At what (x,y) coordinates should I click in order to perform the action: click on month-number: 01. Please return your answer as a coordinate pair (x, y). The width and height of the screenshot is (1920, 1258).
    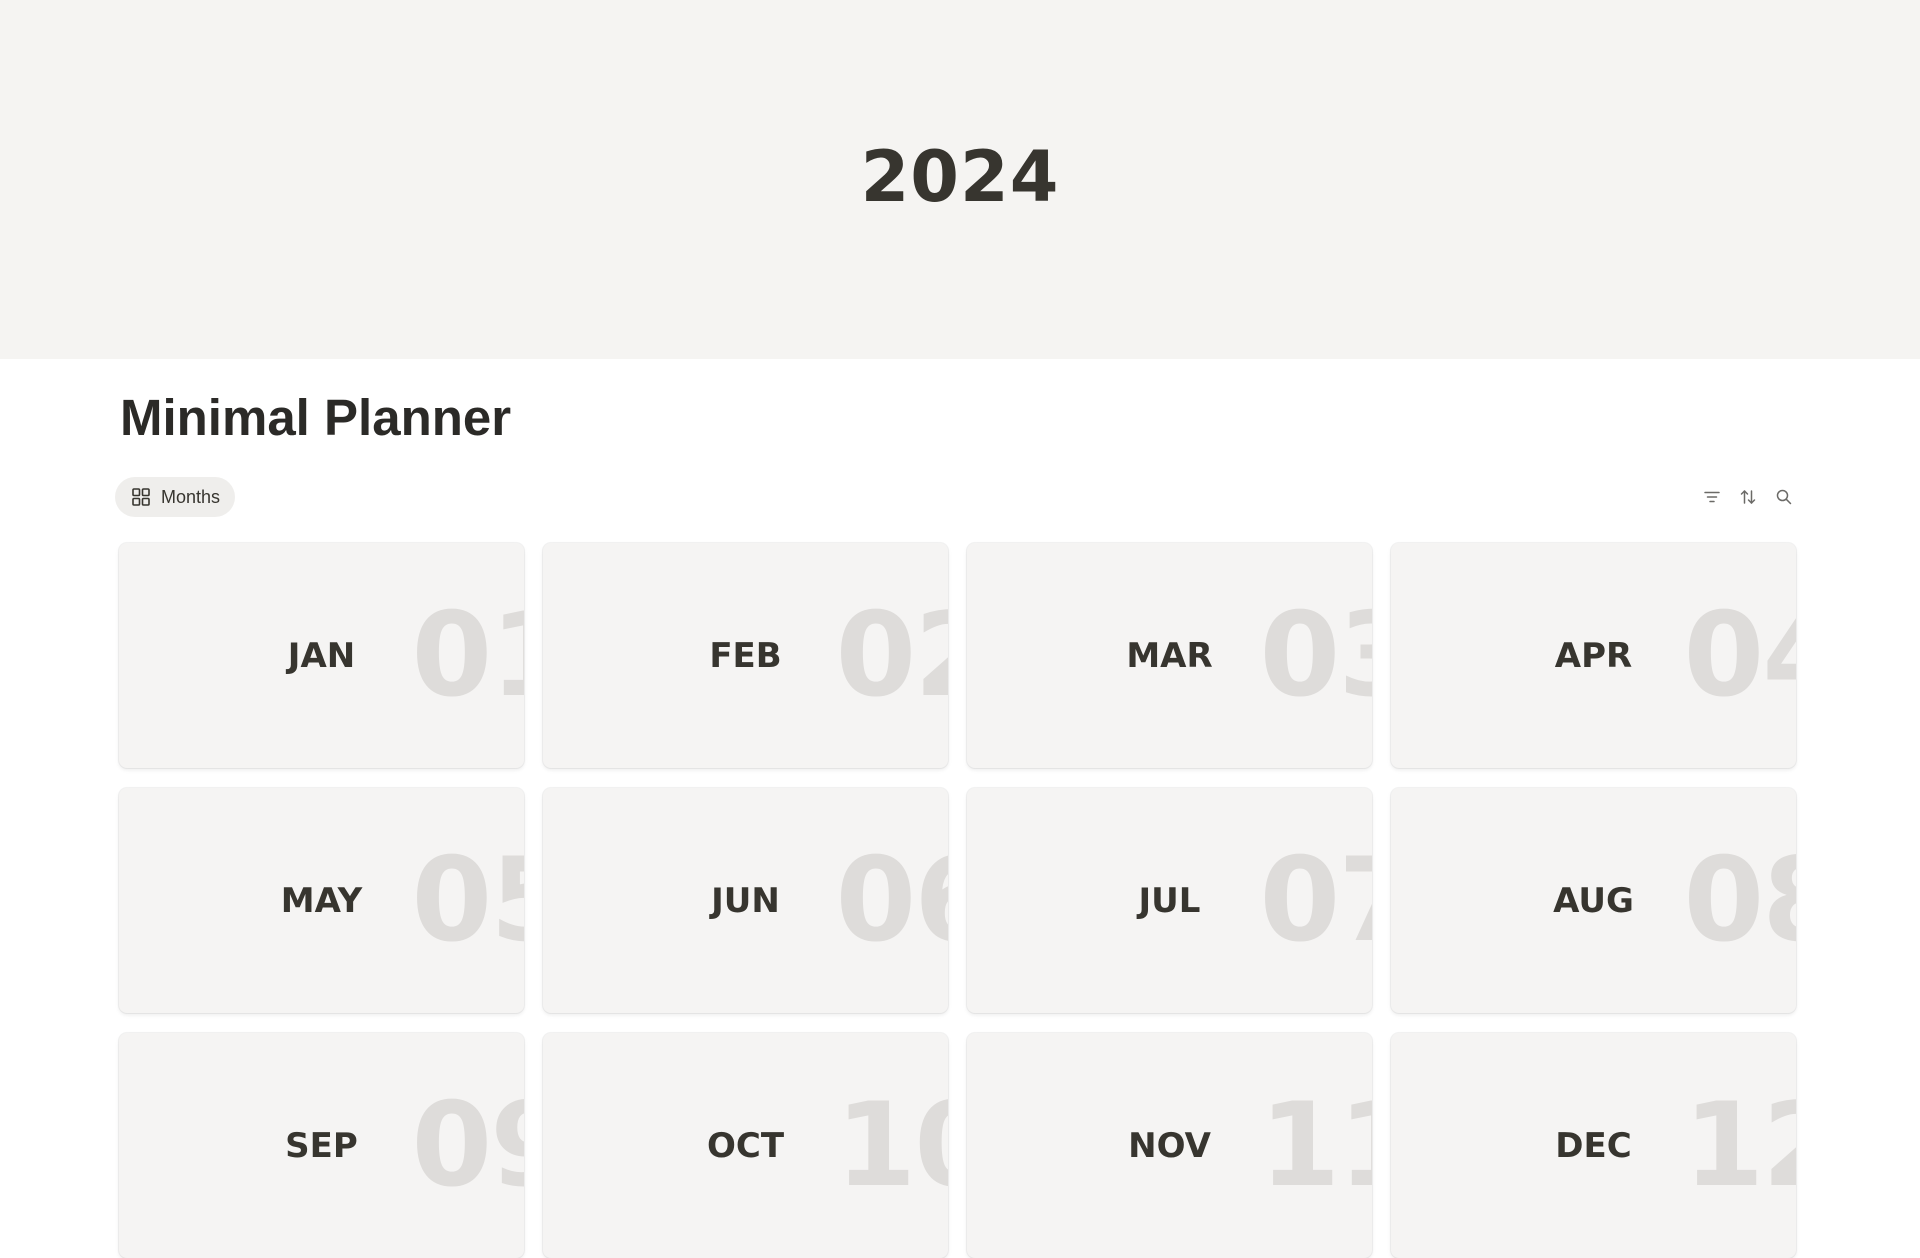
    Looking at the image, I should click on (468, 655).